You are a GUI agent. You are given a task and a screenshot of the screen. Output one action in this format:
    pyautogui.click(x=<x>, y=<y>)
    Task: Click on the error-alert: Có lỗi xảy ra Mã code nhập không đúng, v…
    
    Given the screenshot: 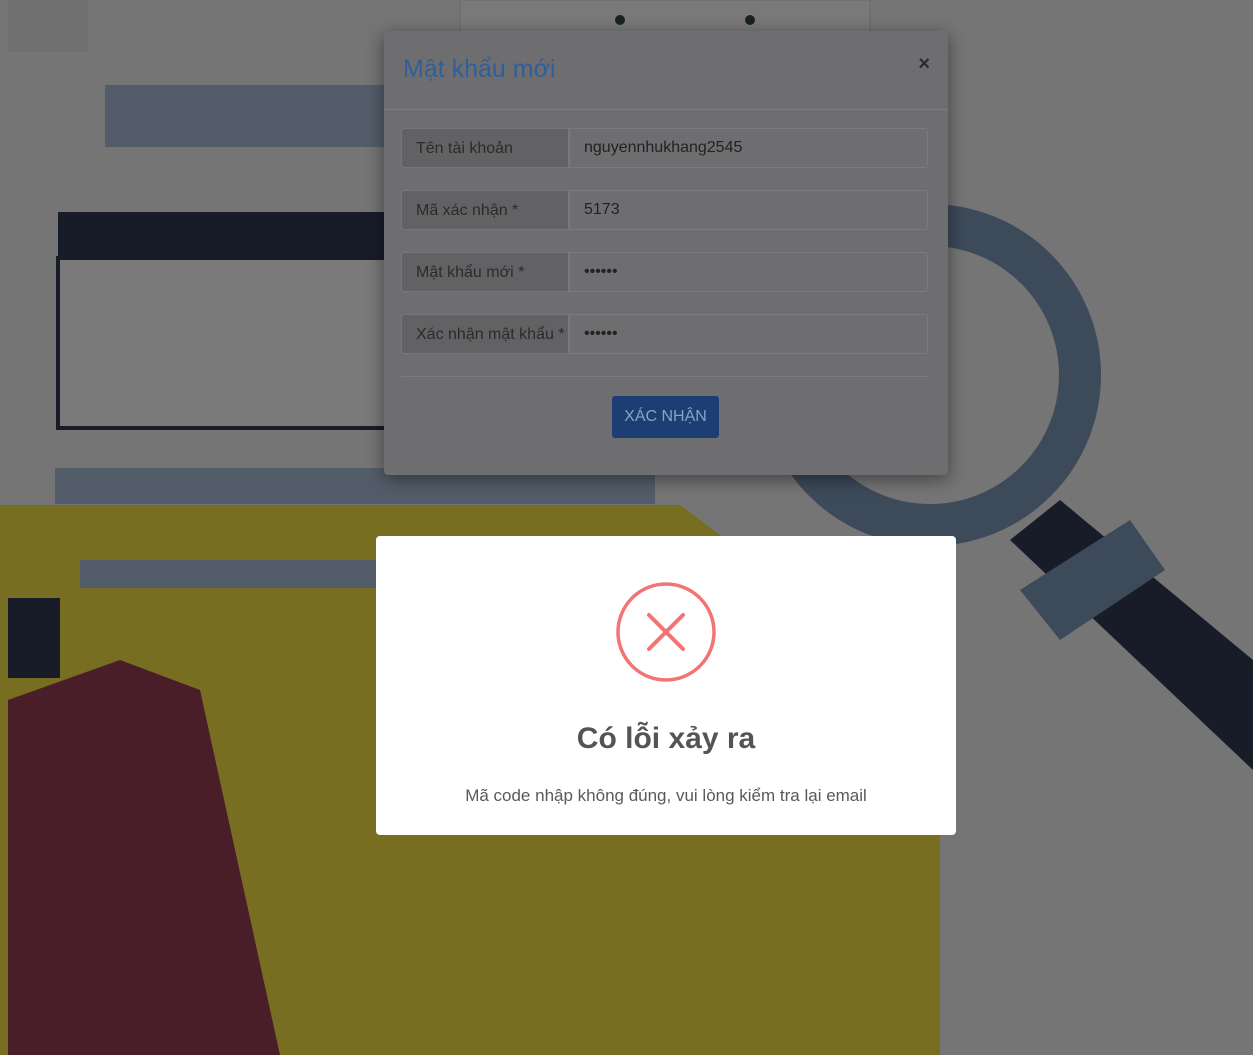 What is the action you would take?
    pyautogui.click(x=666, y=685)
    